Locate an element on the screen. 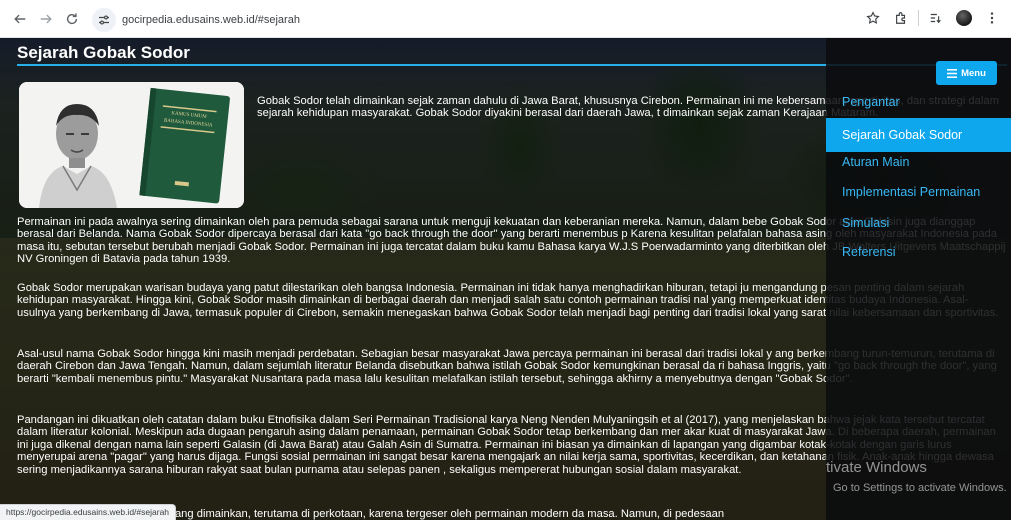 This screenshot has height=520, width=1011. menu-item-referensi: Referensi is located at coordinates (918, 252).